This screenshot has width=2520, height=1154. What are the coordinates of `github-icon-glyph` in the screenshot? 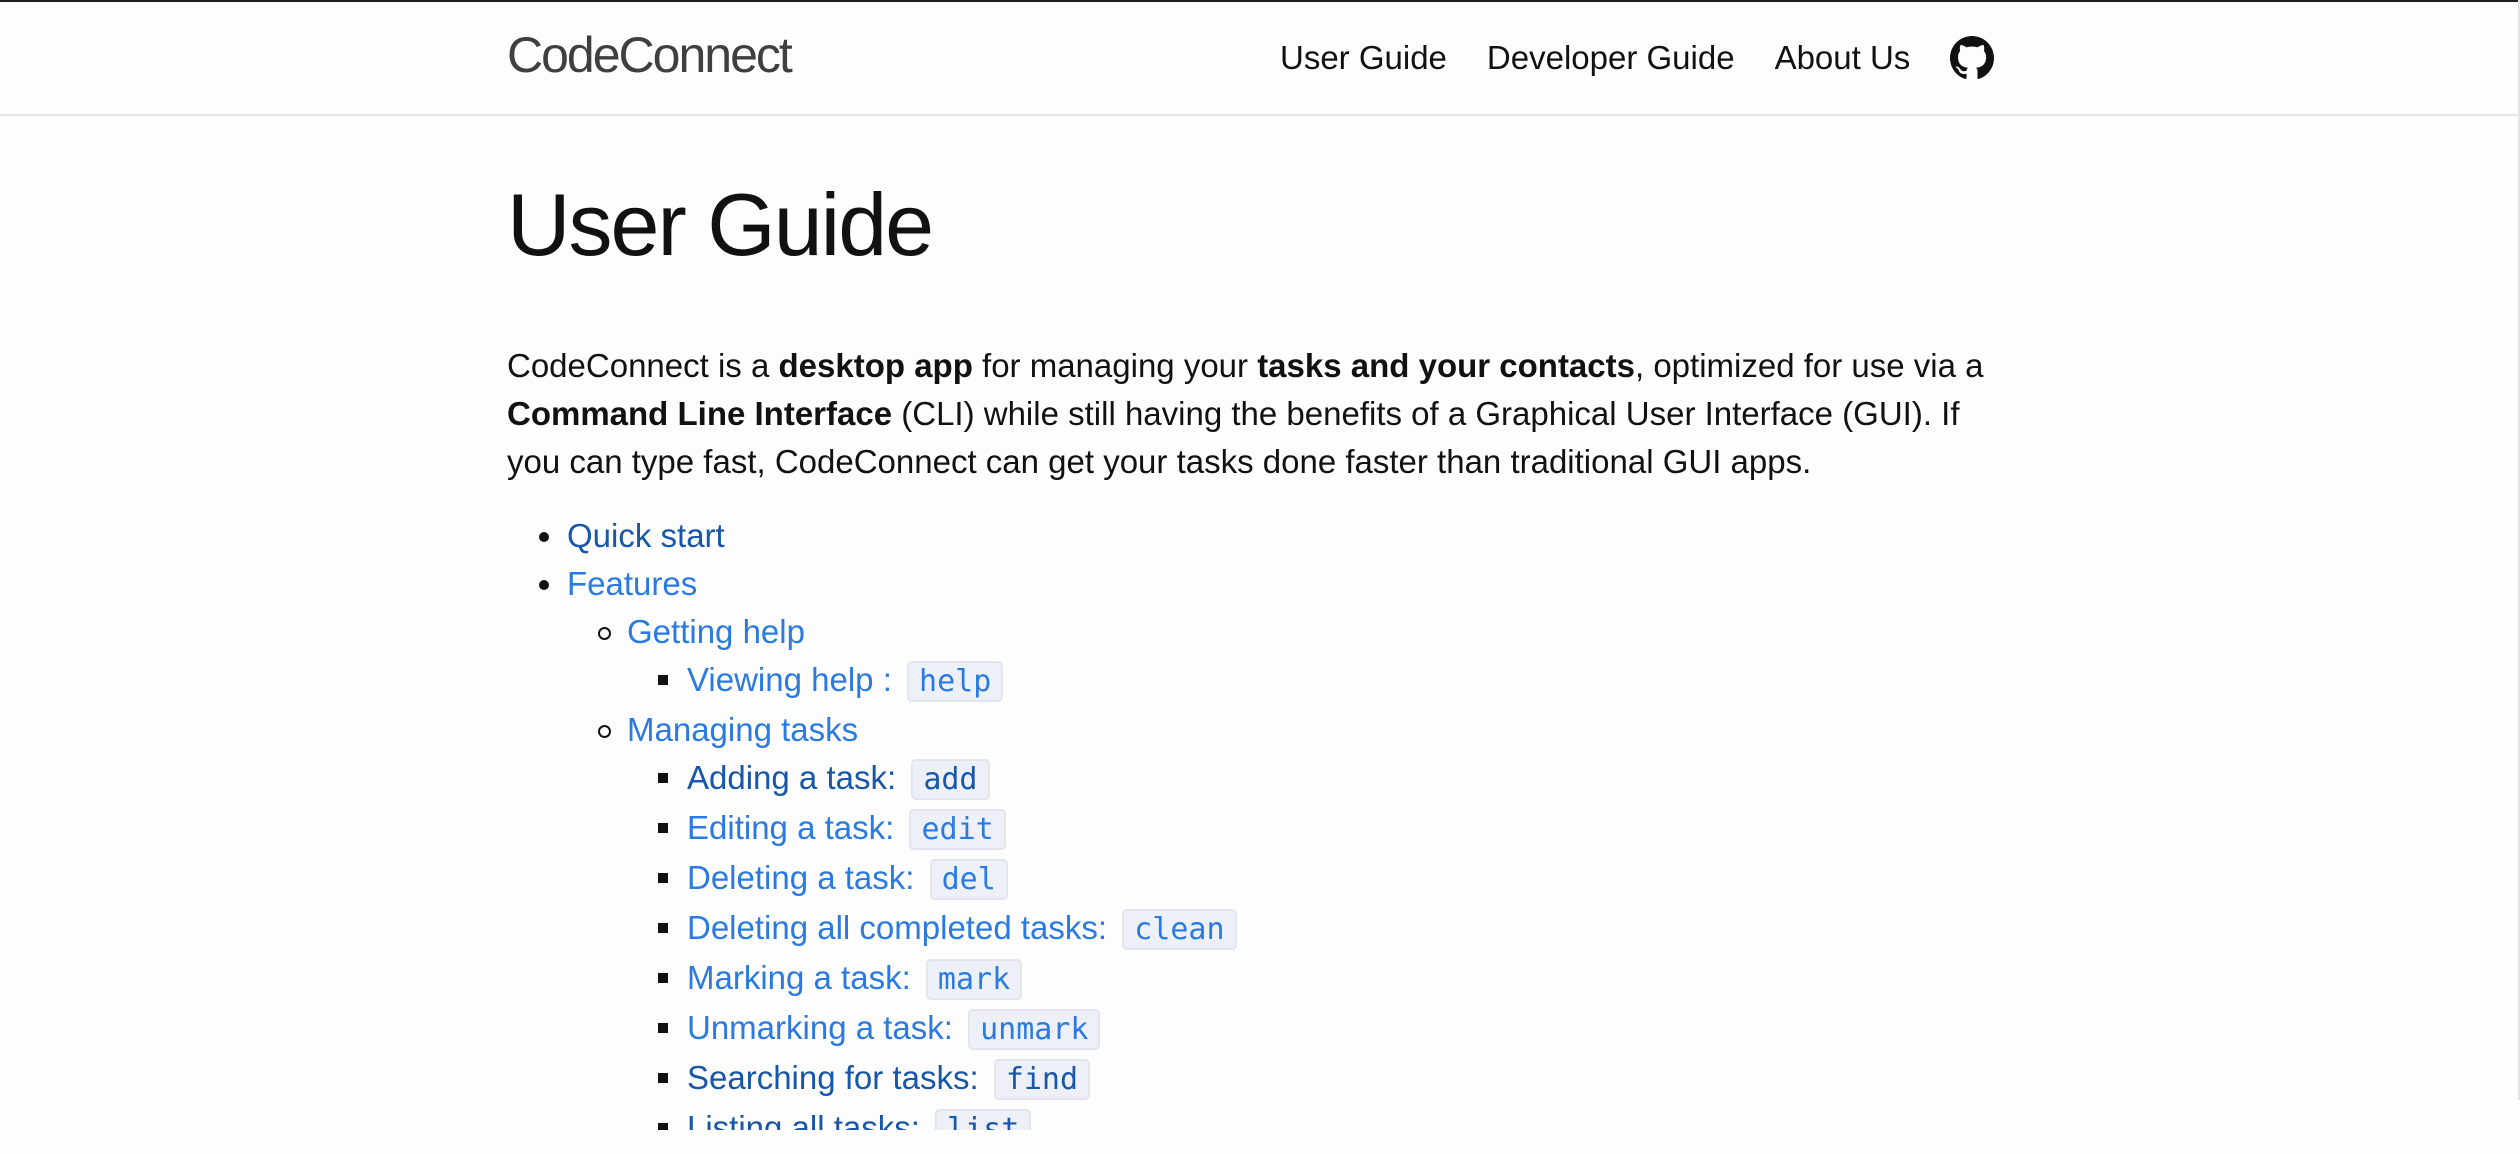 It's located at (1972, 57).